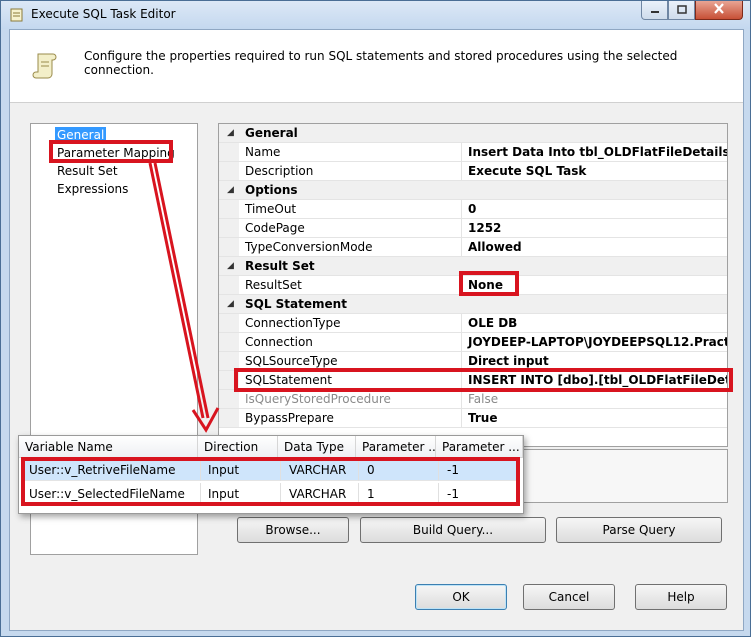  I want to click on parameter-name-cell: 1, so click(371, 494).